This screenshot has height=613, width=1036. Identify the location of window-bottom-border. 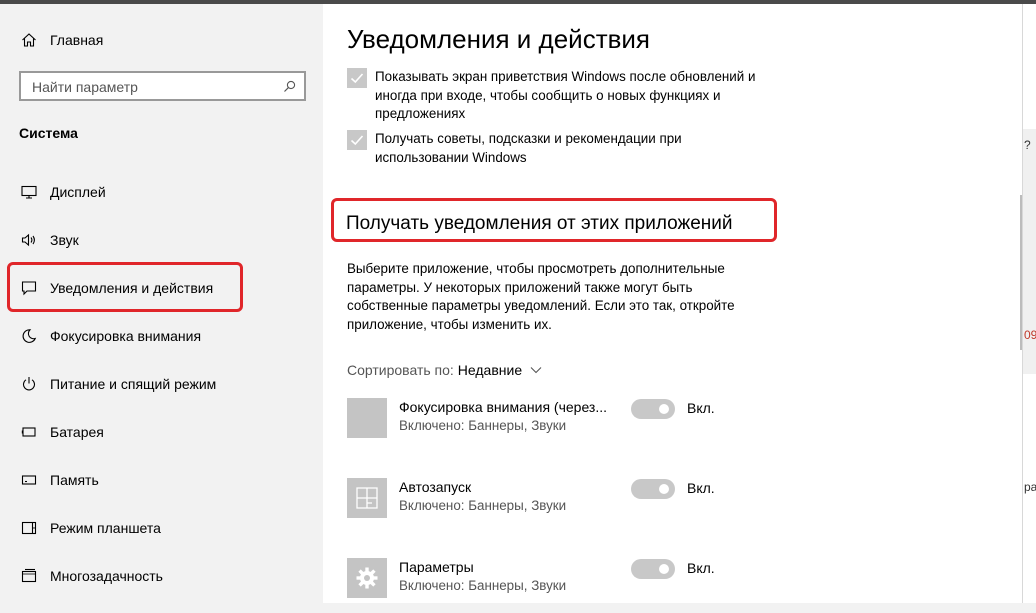
(518, 608).